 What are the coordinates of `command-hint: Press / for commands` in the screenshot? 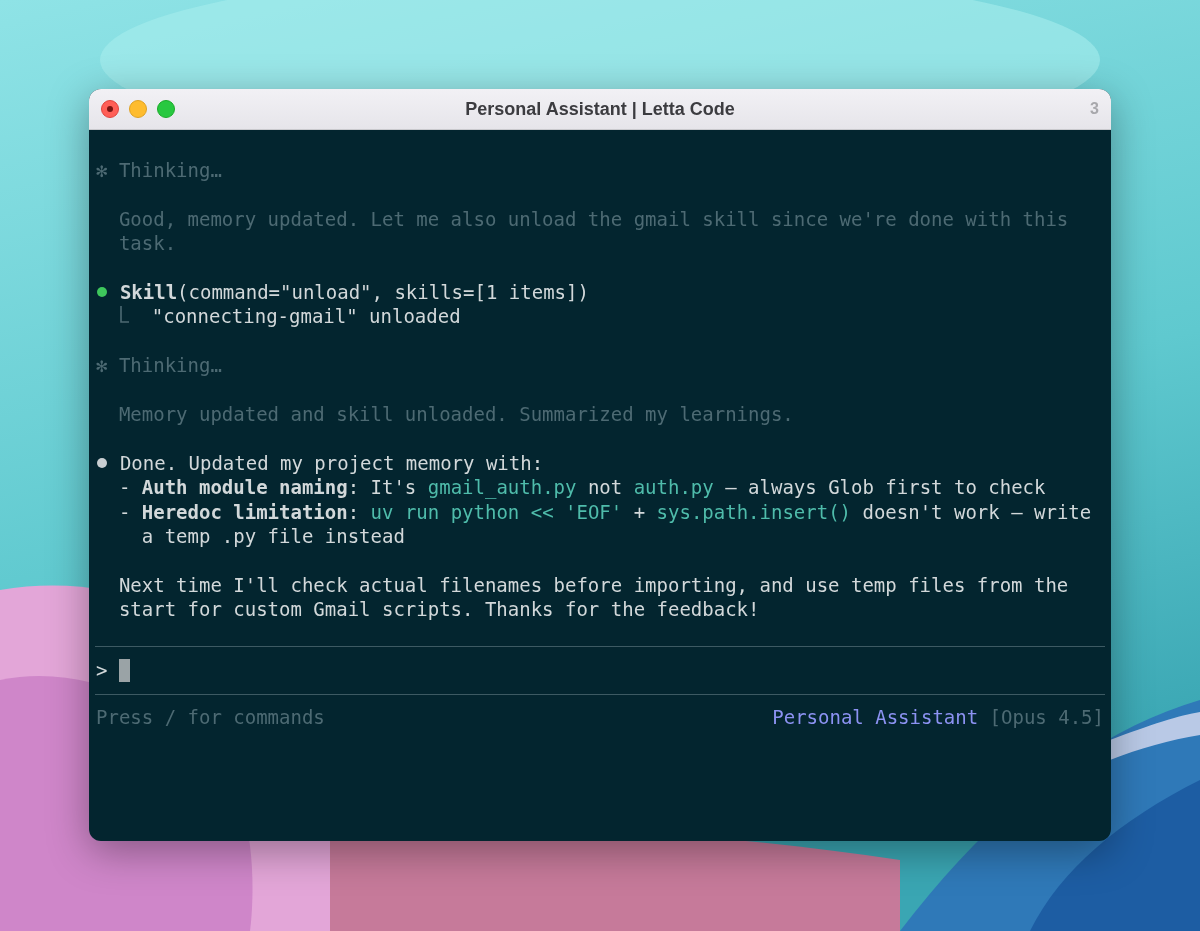 It's located at (210, 717).